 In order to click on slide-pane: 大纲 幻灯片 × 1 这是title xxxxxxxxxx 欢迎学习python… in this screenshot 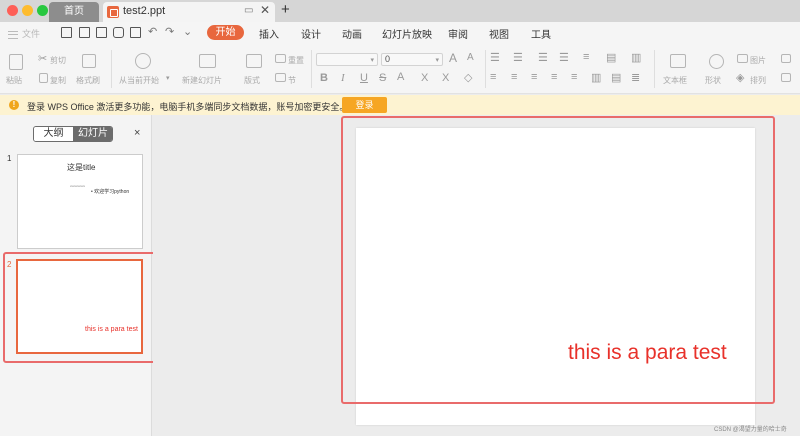, I will do `click(79, 275)`.